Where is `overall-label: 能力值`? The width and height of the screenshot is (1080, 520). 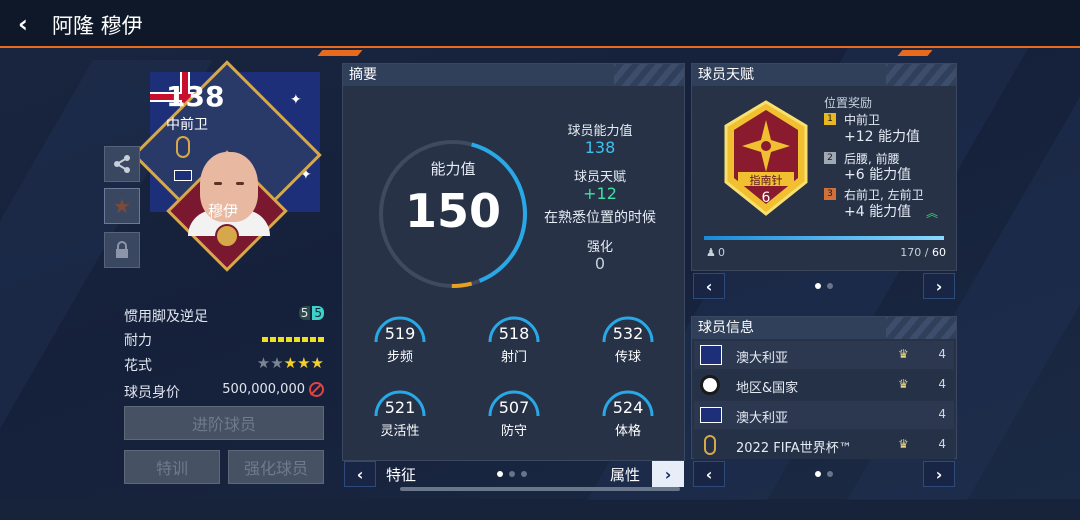 overall-label: 能力值 is located at coordinates (453, 169).